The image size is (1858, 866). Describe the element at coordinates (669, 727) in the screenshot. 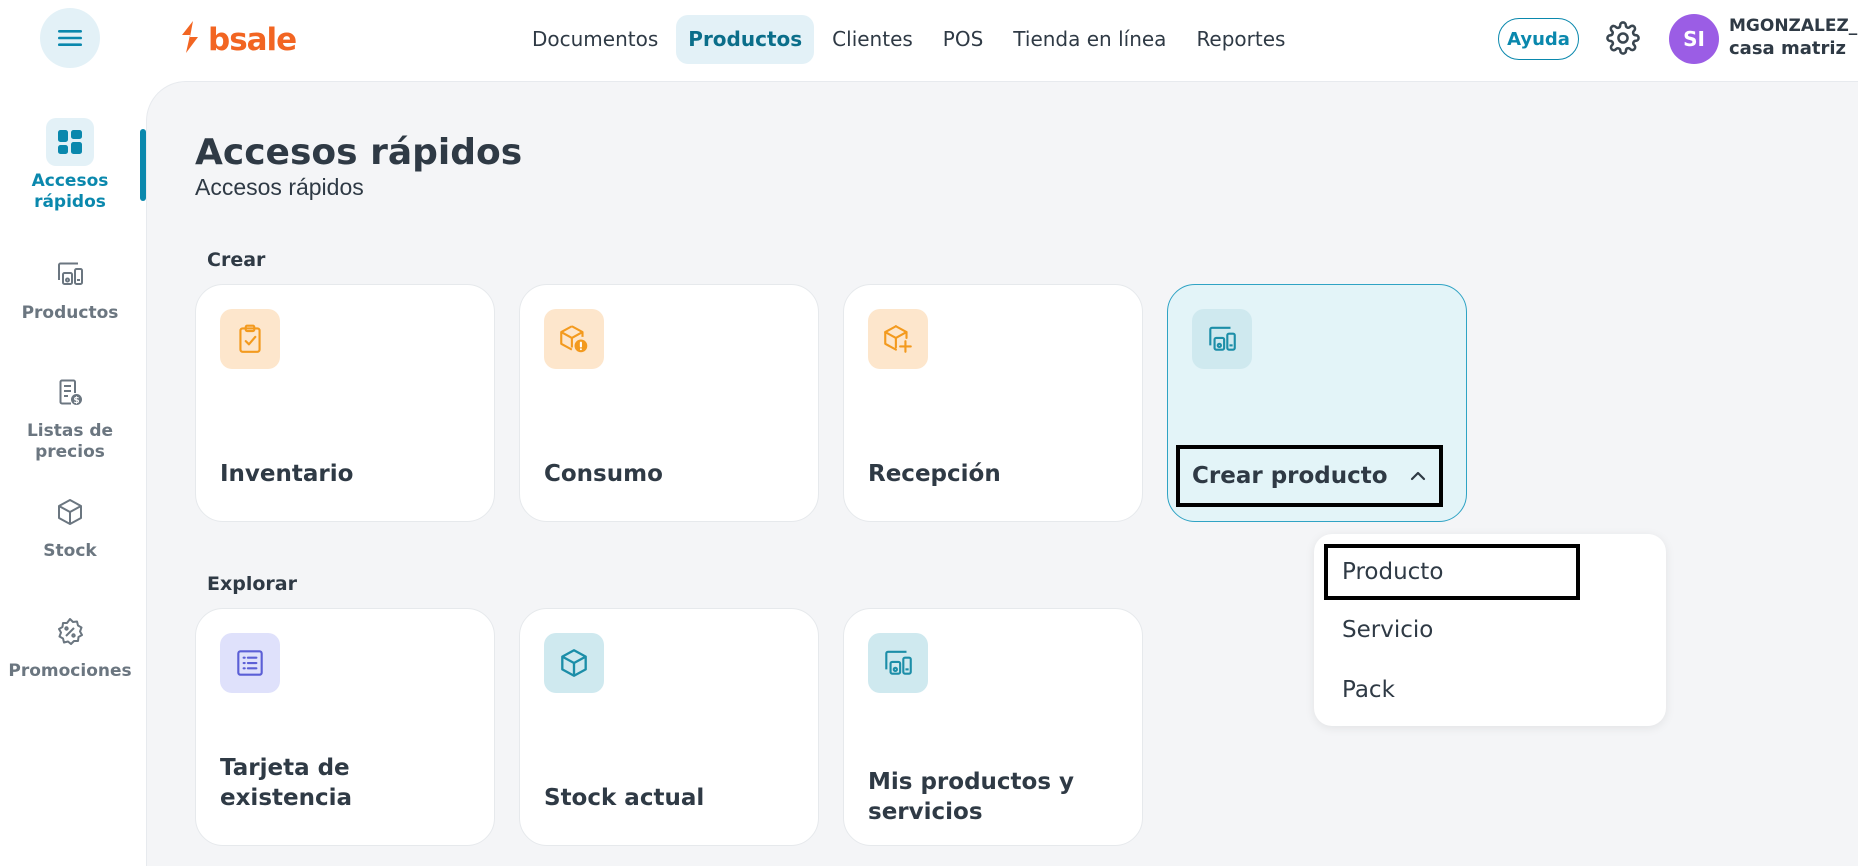

I see `card-stock-actual: Stock actual` at that location.